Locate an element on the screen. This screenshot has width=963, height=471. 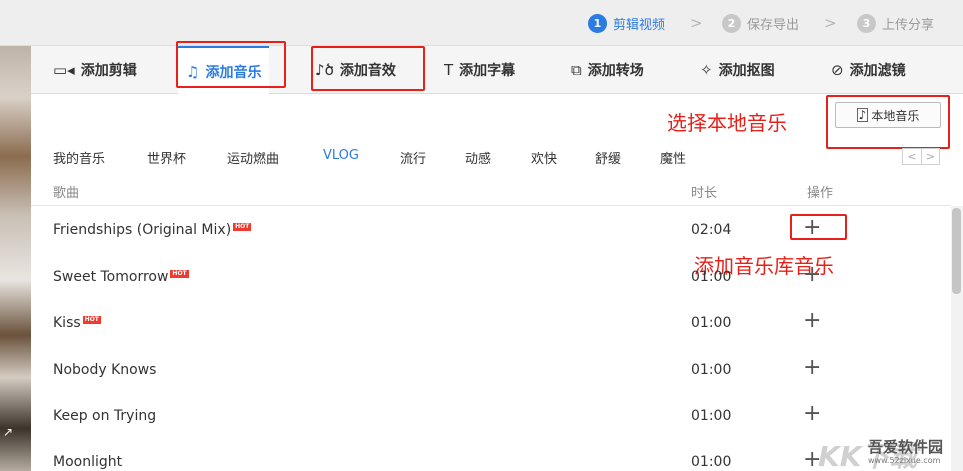
header-action: 操作 is located at coordinates (820, 193).